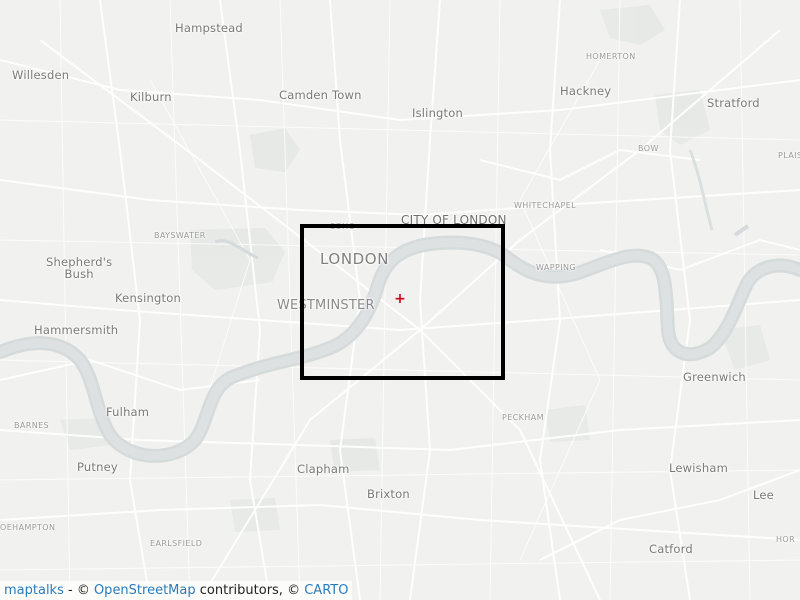  I want to click on place-label-roehampton: OEHAMPTON, so click(28, 527).